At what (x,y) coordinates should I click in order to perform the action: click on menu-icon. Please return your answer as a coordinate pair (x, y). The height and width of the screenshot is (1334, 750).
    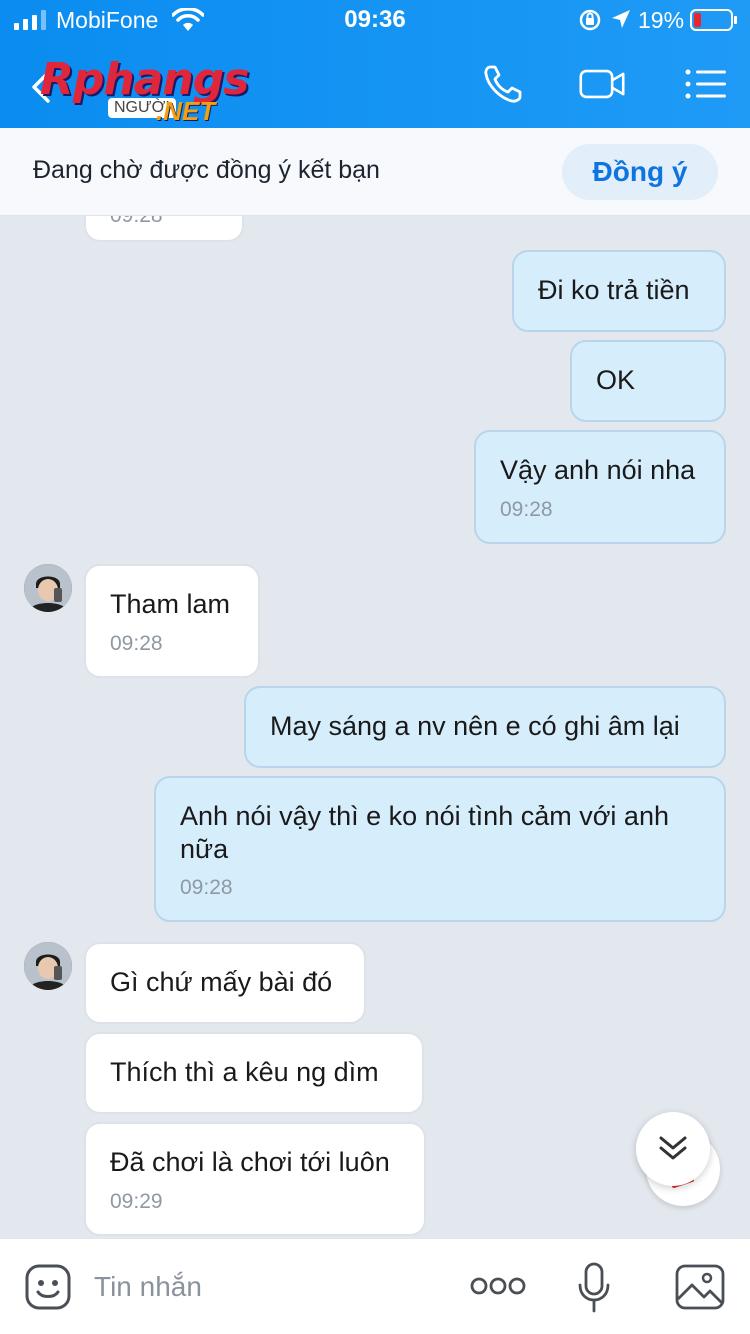
    Looking at the image, I should click on (706, 84).